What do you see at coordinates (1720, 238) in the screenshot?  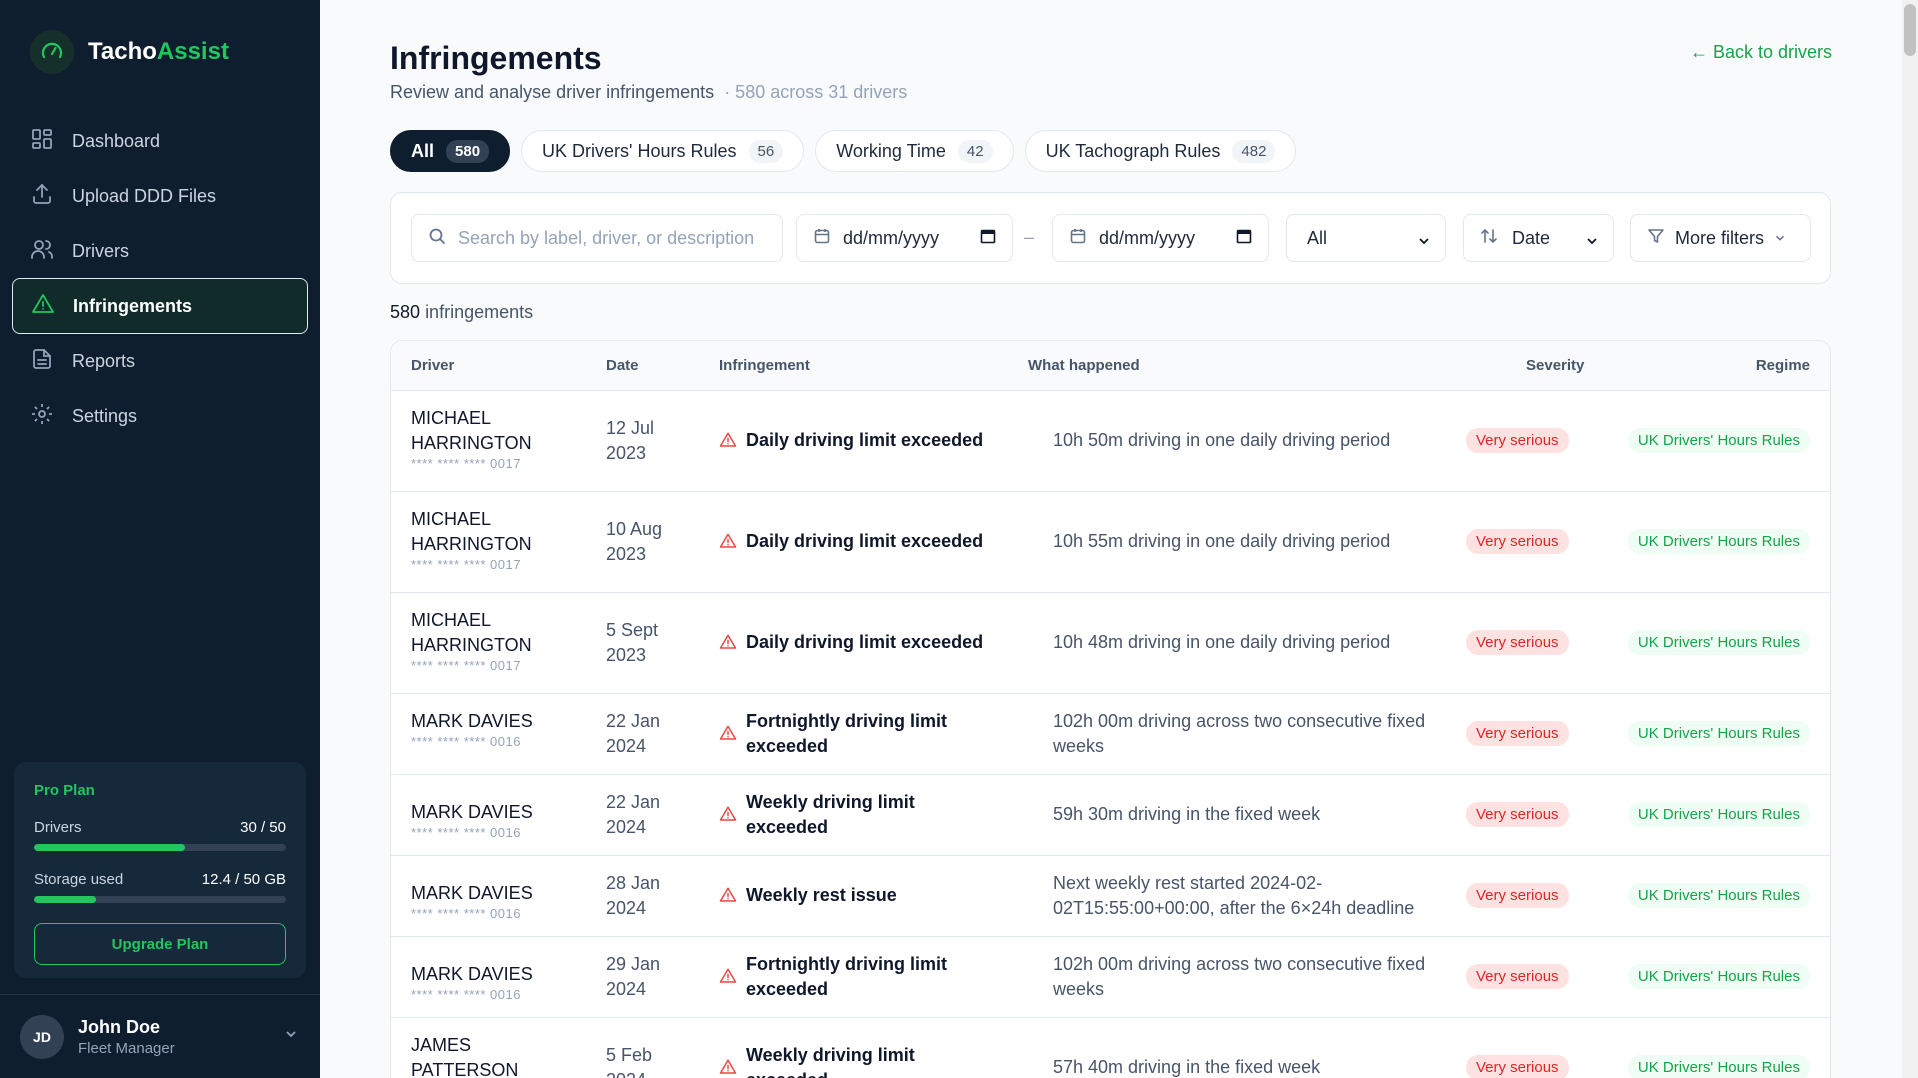 I see `more-filters-button: More filters` at bounding box center [1720, 238].